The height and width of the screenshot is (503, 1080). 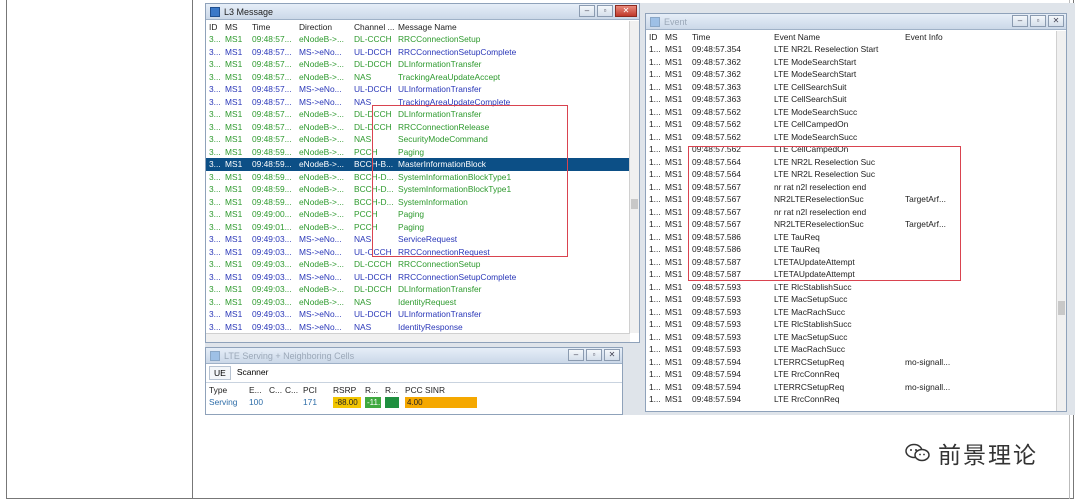 What do you see at coordinates (675, 36) in the screenshot?
I see `event-column-header: MS` at bounding box center [675, 36].